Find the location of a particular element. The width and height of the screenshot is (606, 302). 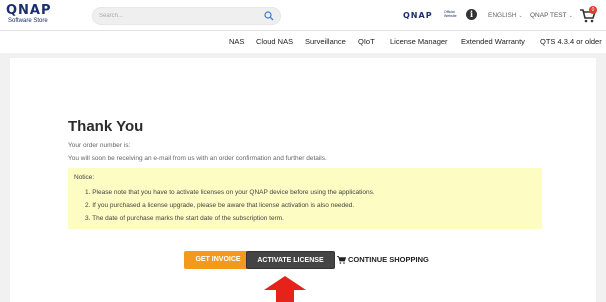

nav-item-cloud-nas: Cloud NAS is located at coordinates (274, 41).